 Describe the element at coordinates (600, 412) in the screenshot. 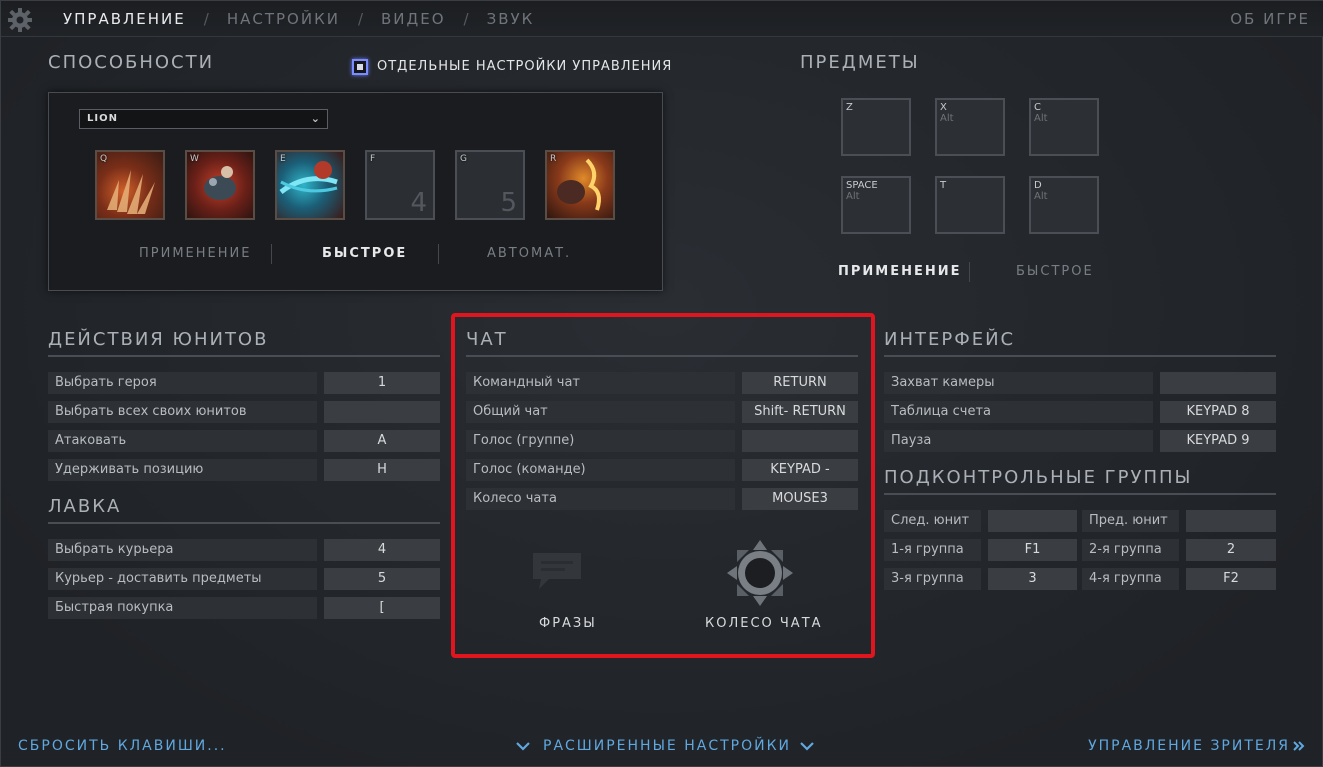

I see `chat-label: Общий чат` at that location.